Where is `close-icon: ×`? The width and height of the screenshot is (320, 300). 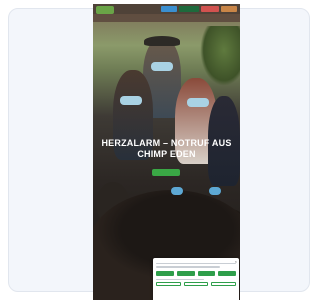 close-icon: × is located at coordinates (236, 261).